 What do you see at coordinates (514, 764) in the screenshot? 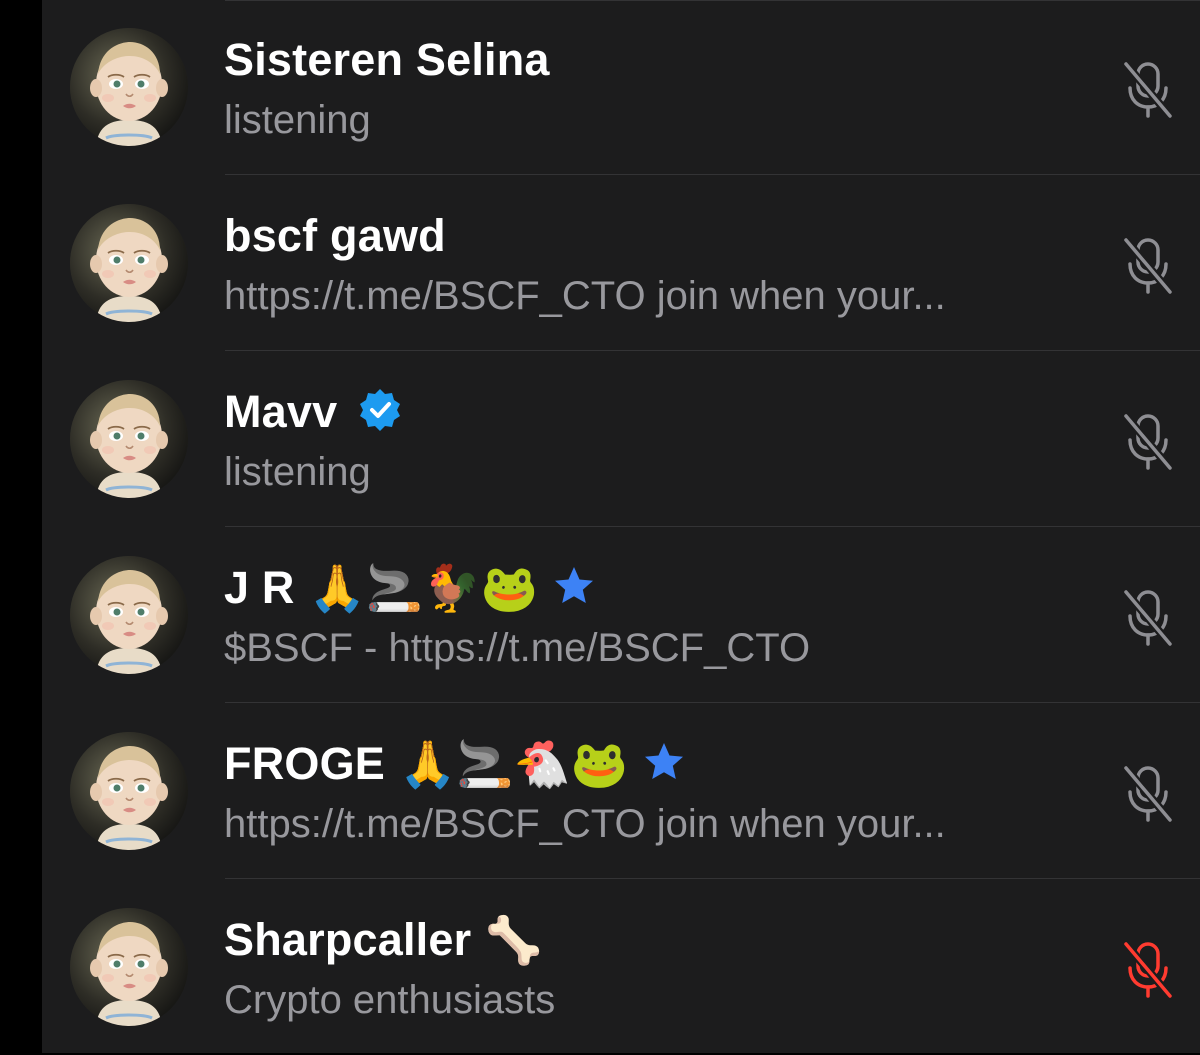
I see `name-emojis: 🙏🚬🐔🐸` at bounding box center [514, 764].